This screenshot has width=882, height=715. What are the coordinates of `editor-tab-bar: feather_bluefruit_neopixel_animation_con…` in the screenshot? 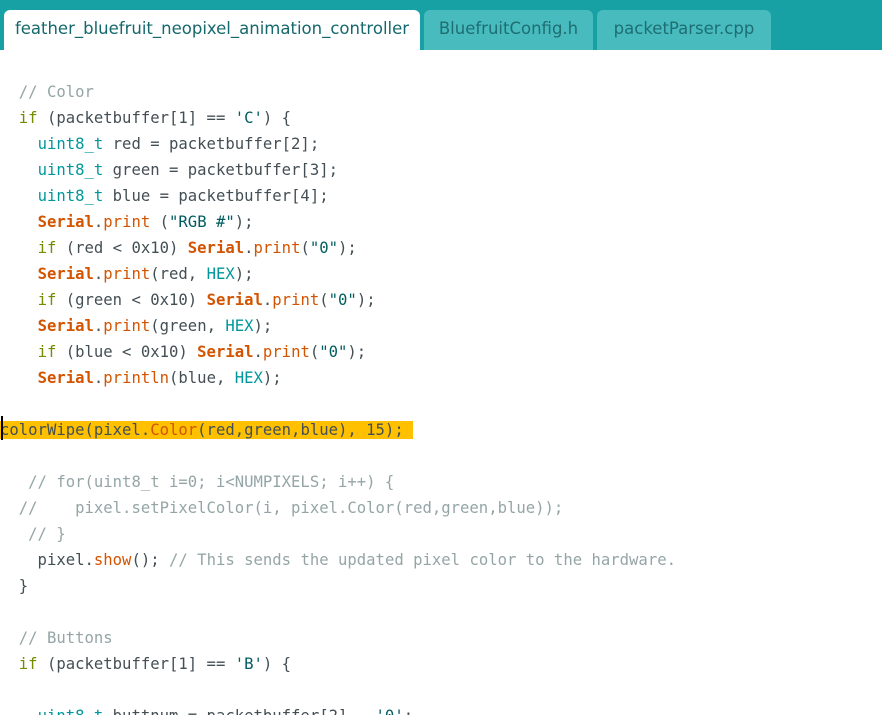 It's located at (441, 25).